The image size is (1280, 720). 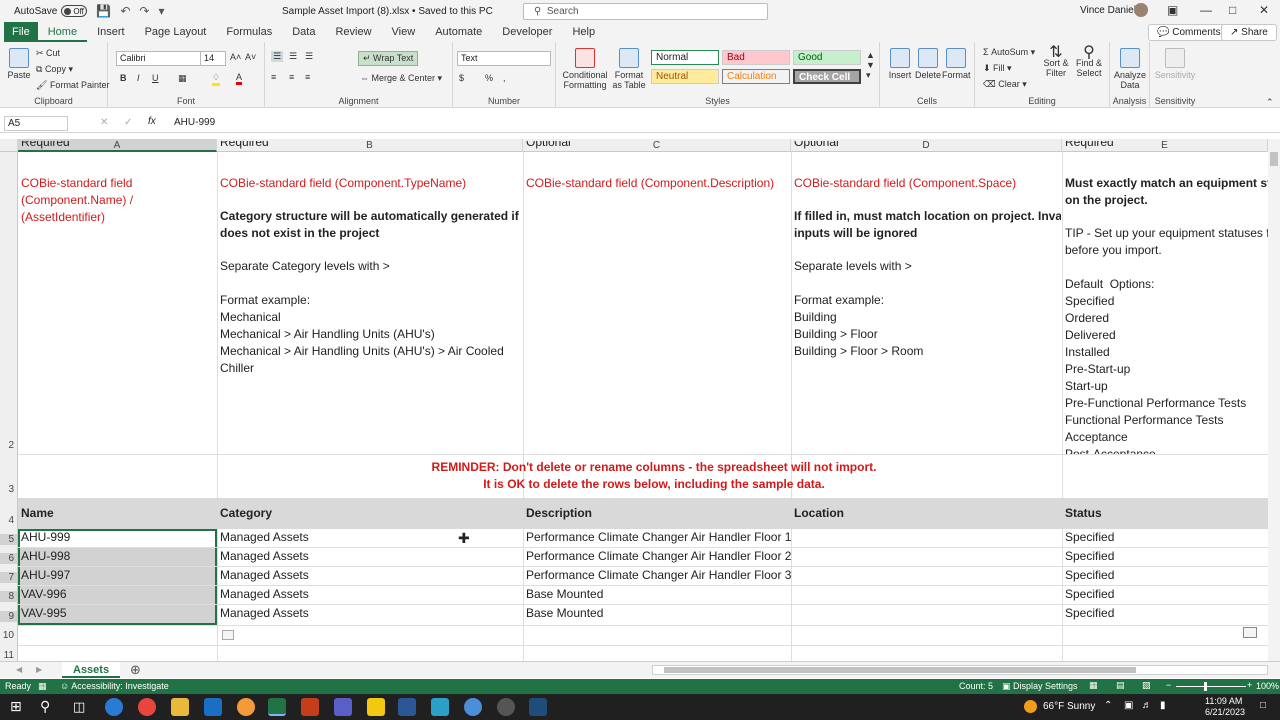 What do you see at coordinates (756, 76) in the screenshot?
I see `style-calculation: Calculation` at bounding box center [756, 76].